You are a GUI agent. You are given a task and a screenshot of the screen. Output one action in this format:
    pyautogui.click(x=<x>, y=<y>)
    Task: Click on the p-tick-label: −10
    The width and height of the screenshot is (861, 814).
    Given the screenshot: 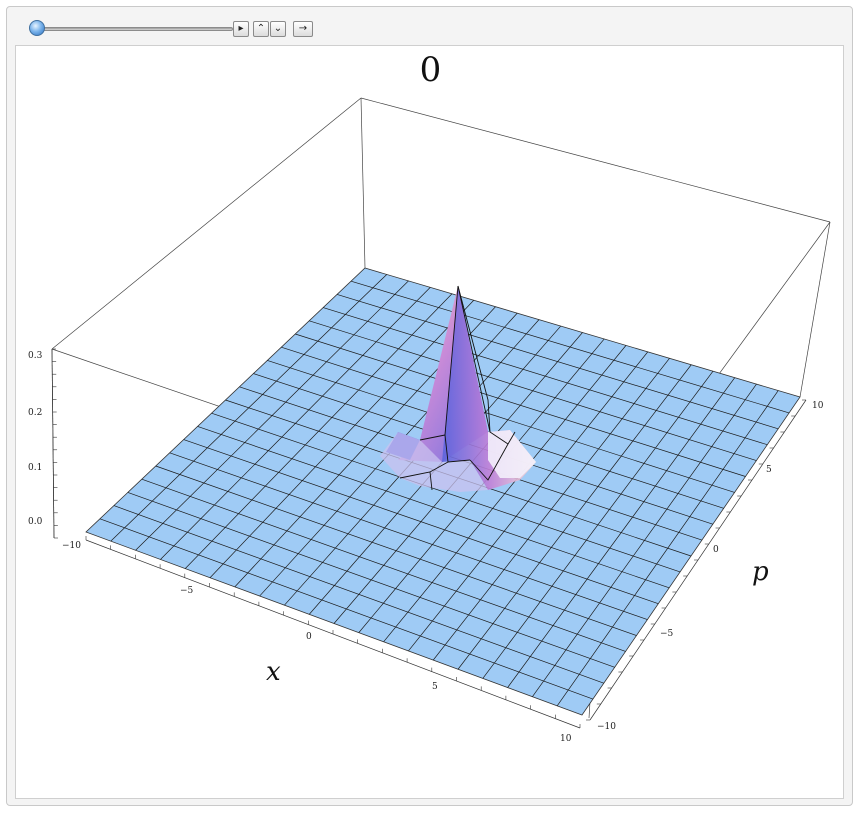 What is the action you would take?
    pyautogui.click(x=606, y=727)
    